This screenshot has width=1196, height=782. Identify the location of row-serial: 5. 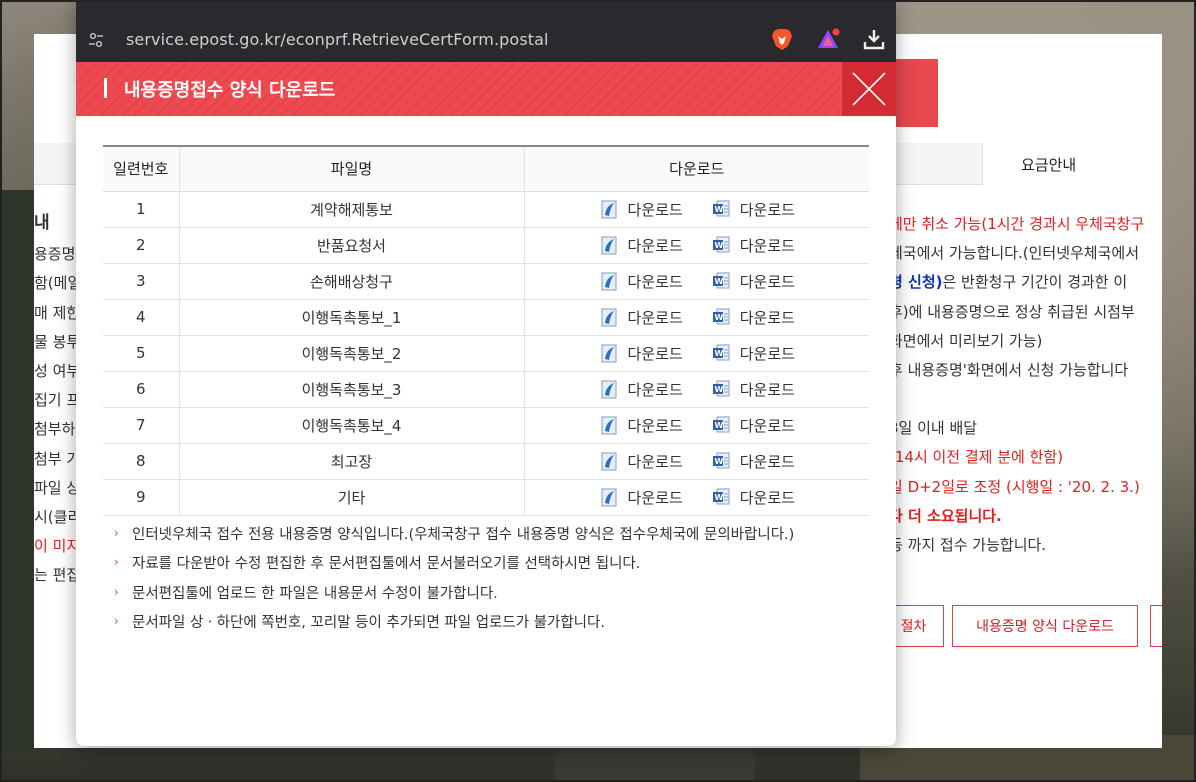
(141, 353).